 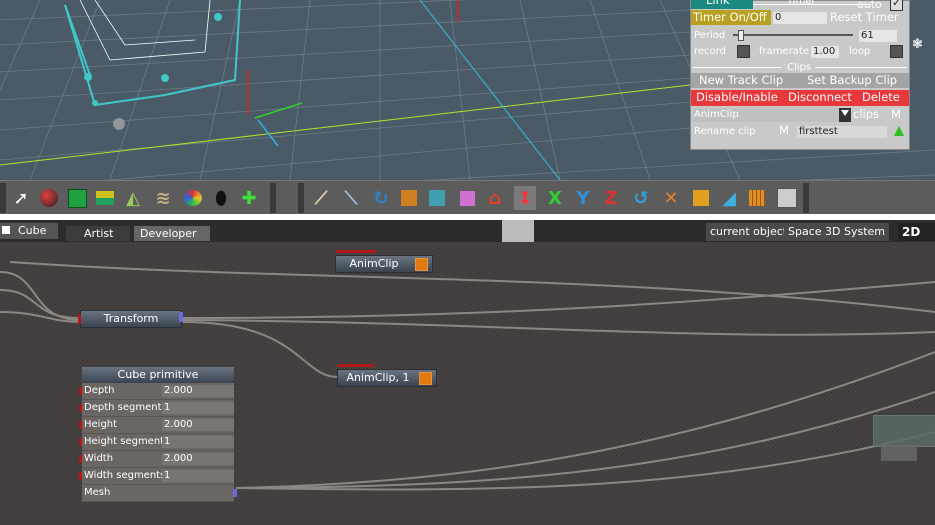 What do you see at coordinates (899, 131) in the screenshot?
I see `confirm-rename-icon` at bounding box center [899, 131].